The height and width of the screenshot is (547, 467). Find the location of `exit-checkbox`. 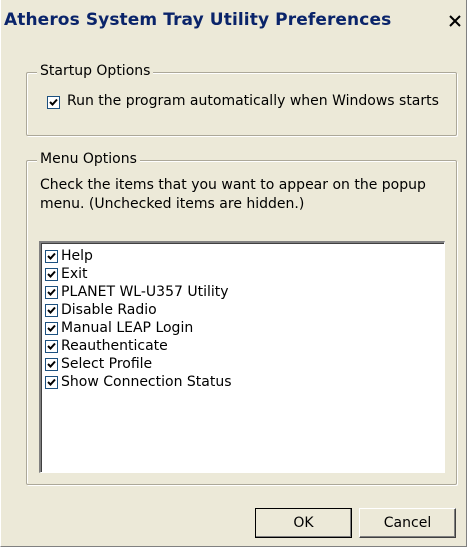

exit-checkbox is located at coordinates (51, 274).